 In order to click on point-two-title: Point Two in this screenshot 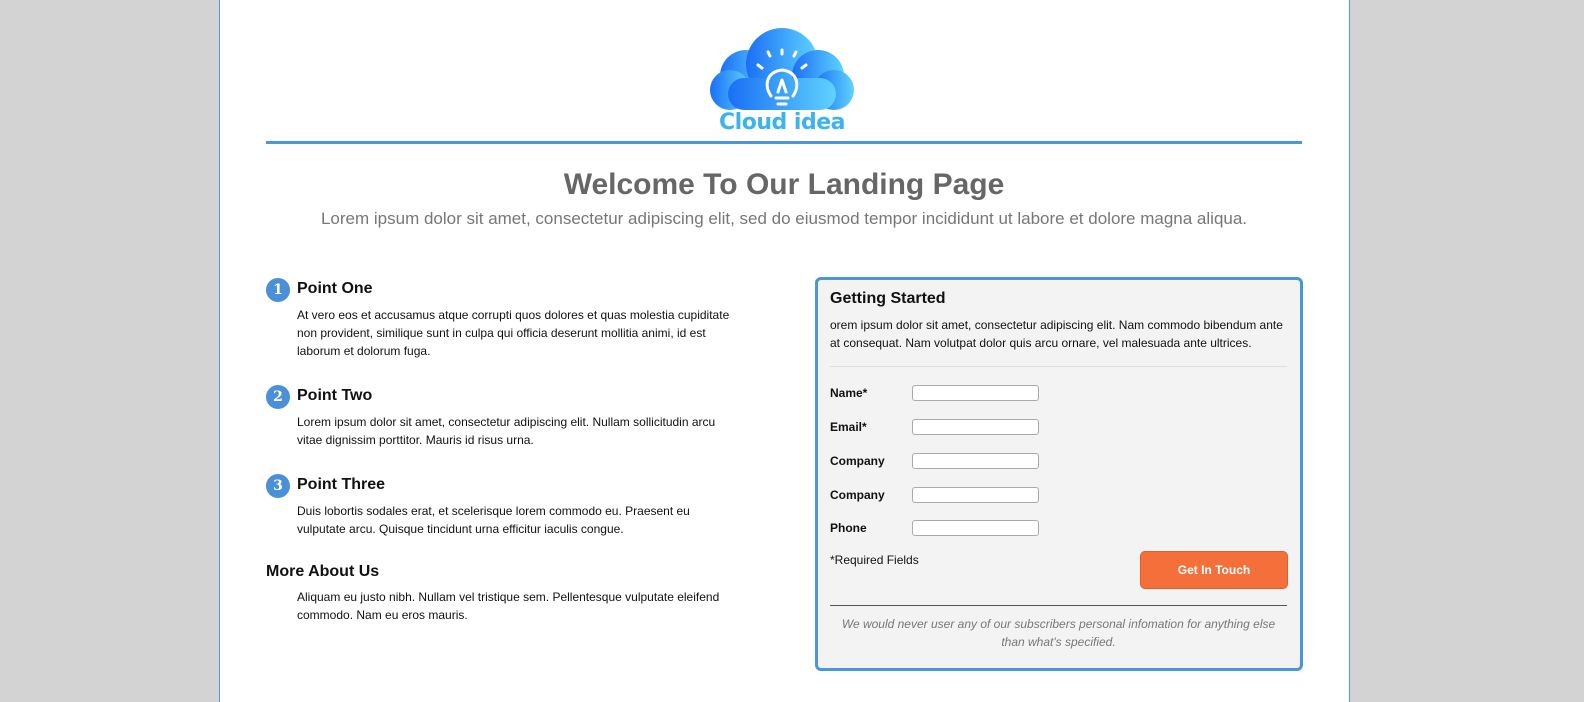, I will do `click(335, 395)`.